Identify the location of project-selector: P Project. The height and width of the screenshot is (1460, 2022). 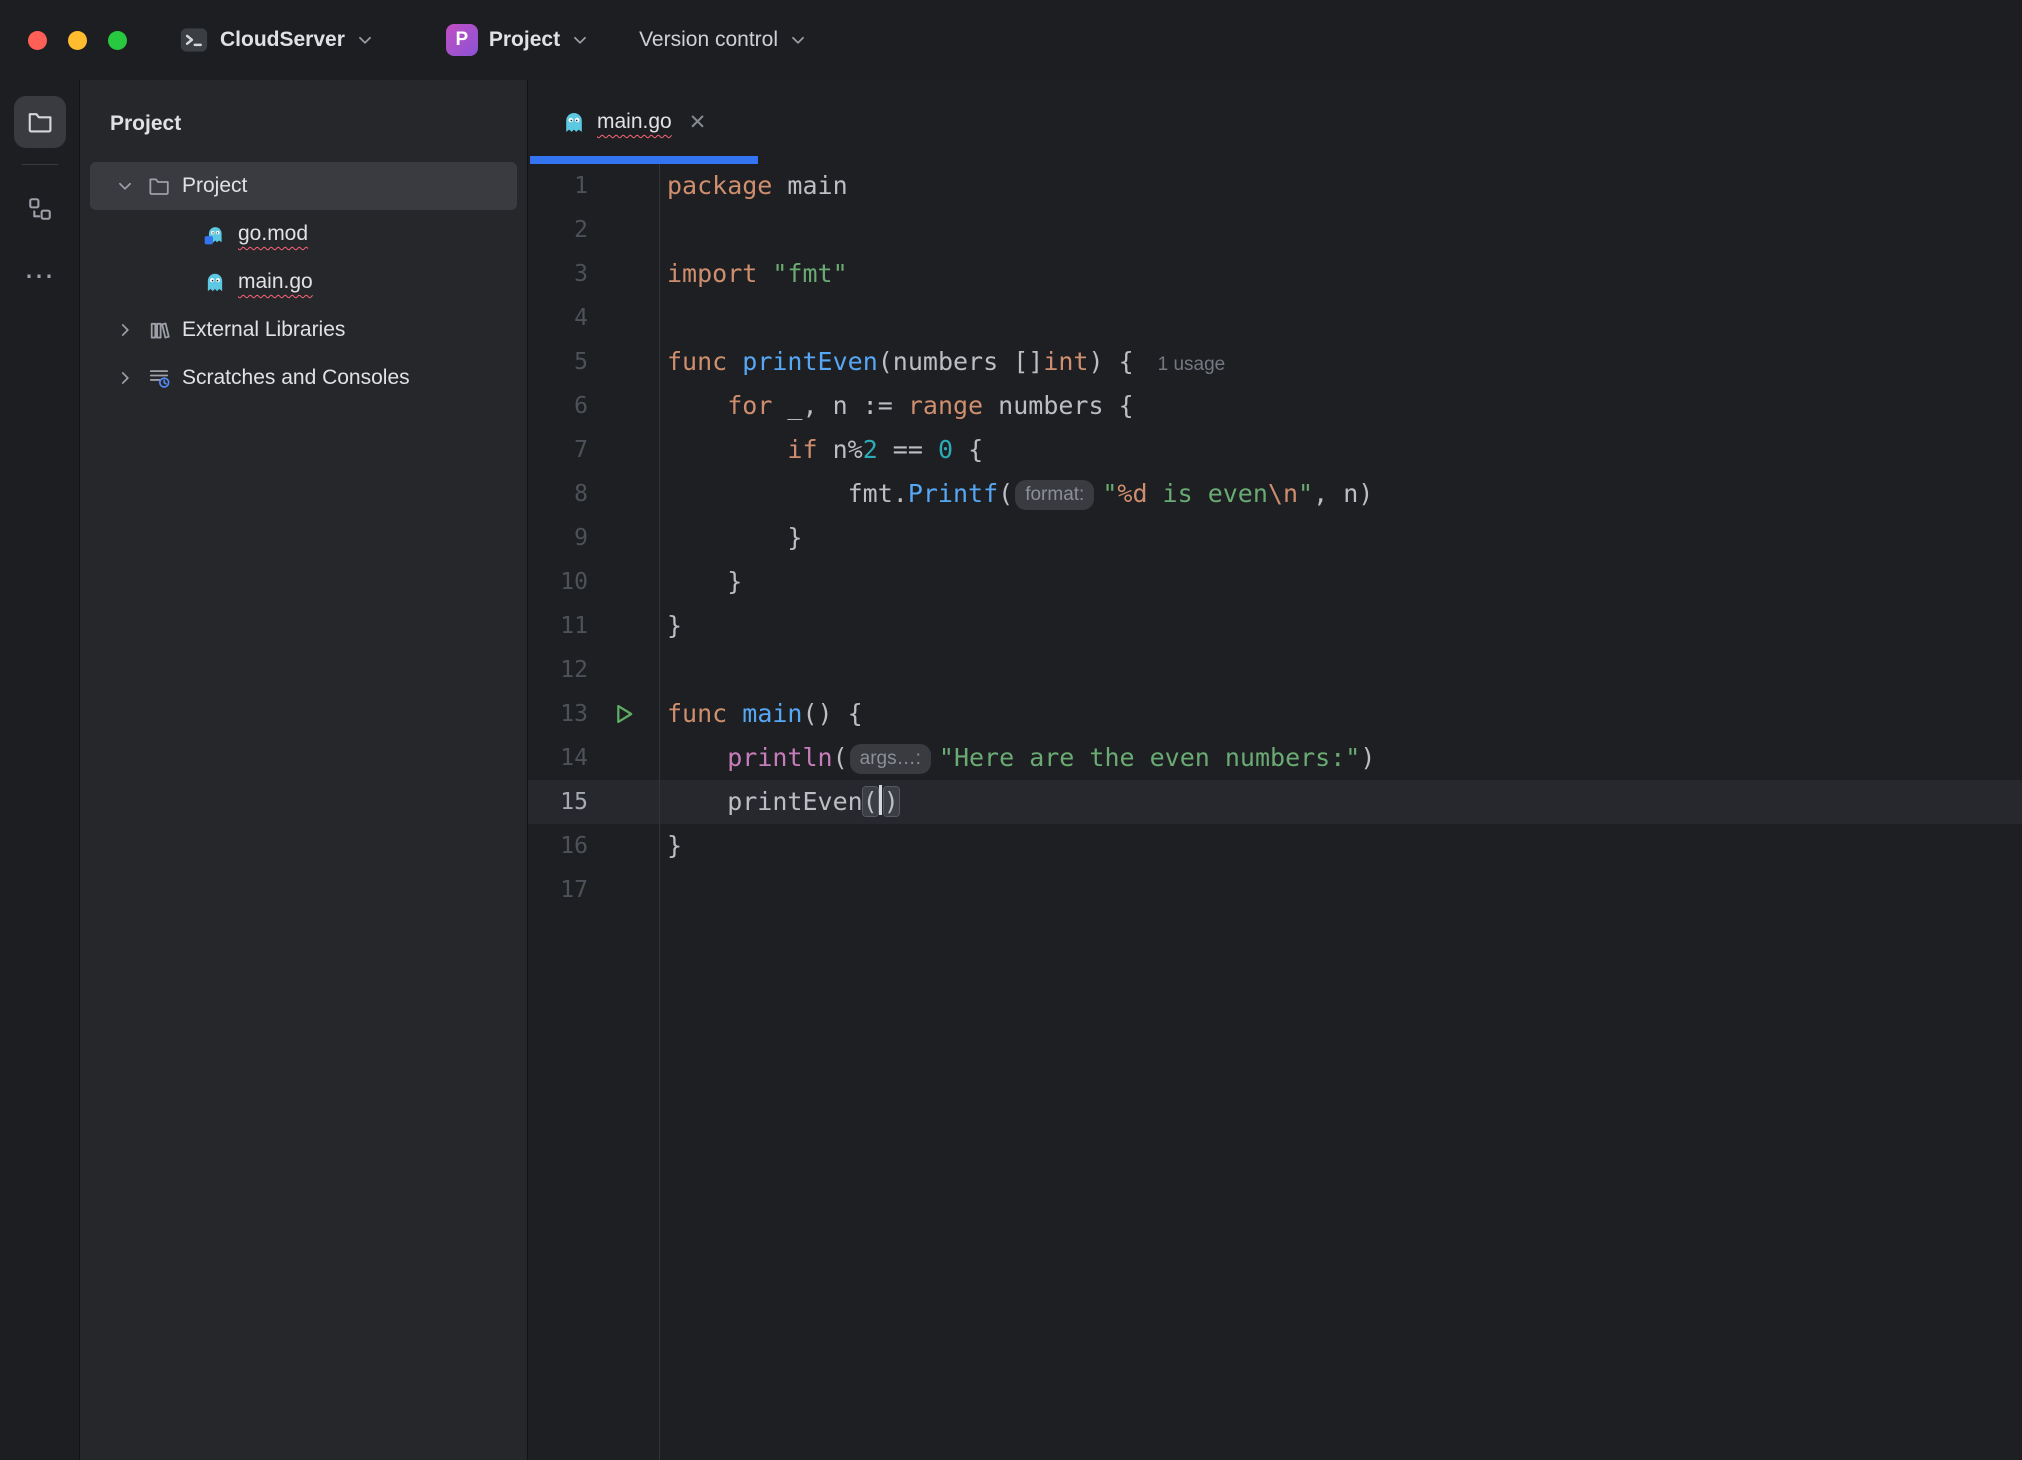
(517, 40).